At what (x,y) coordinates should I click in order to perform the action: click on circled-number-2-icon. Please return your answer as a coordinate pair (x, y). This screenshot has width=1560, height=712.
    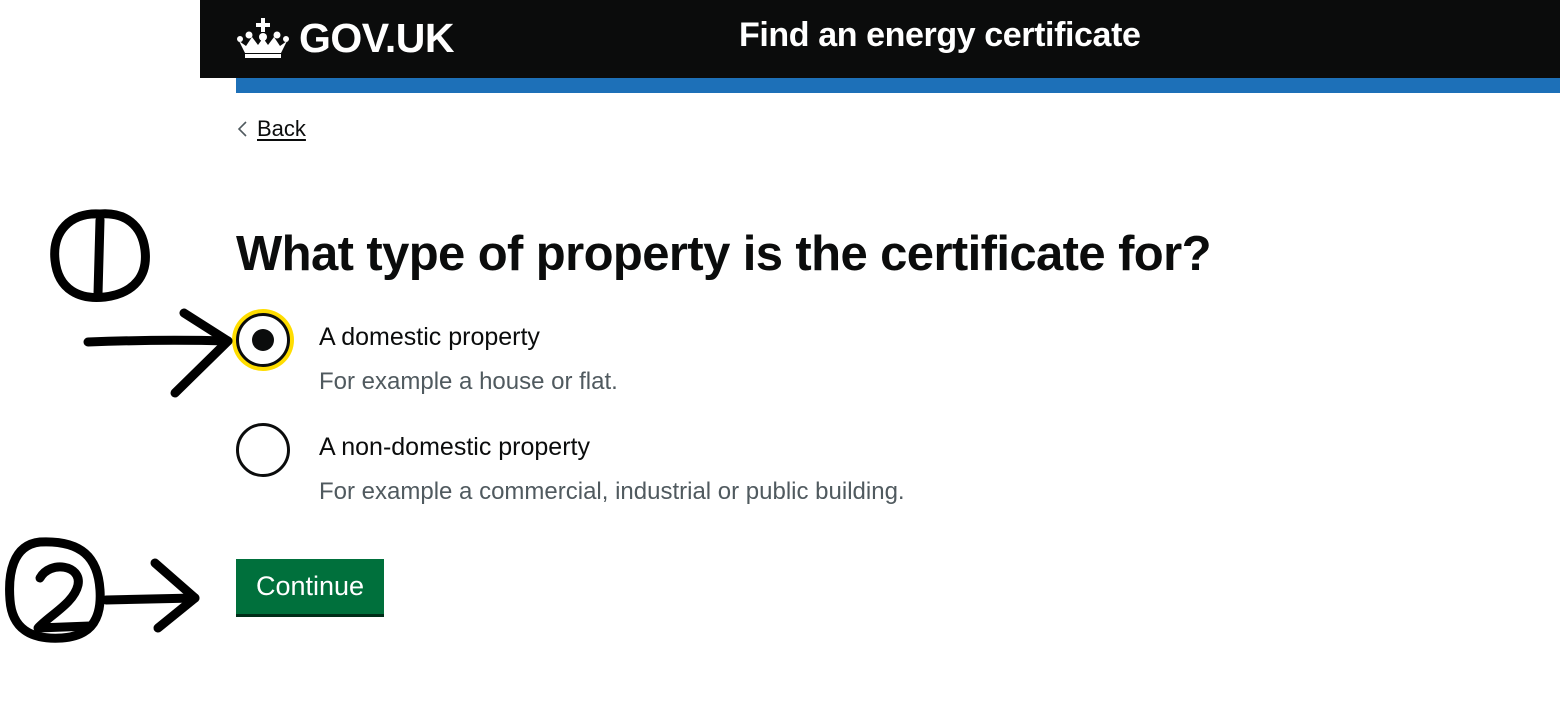
    Looking at the image, I should click on (55, 590).